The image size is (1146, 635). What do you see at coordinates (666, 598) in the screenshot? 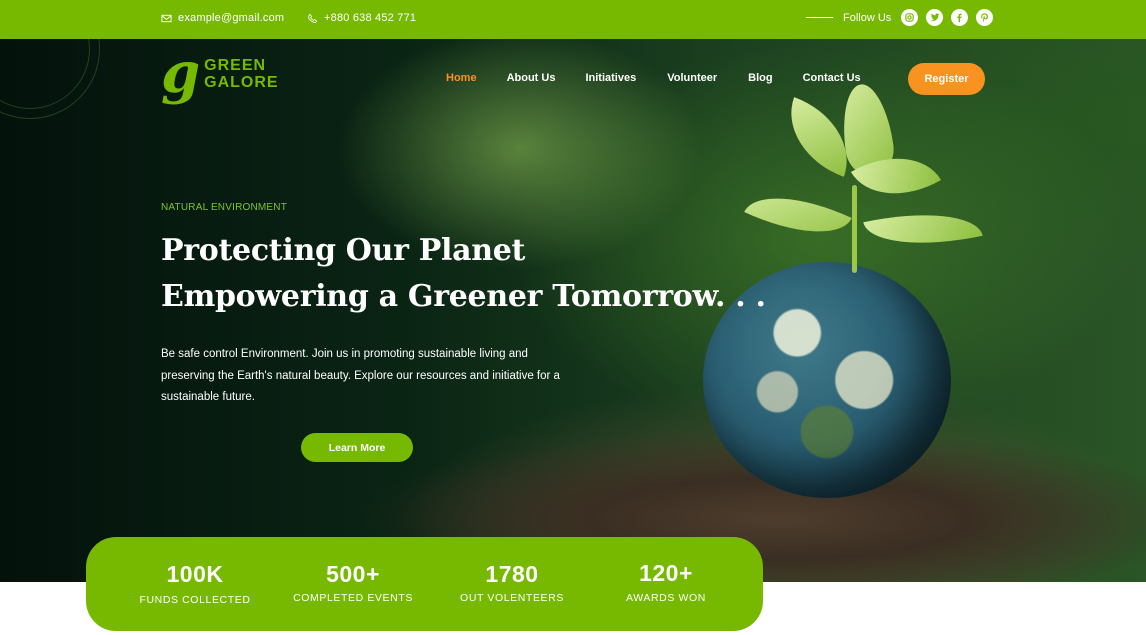
I see `stat-label: AWARDS WON` at bounding box center [666, 598].